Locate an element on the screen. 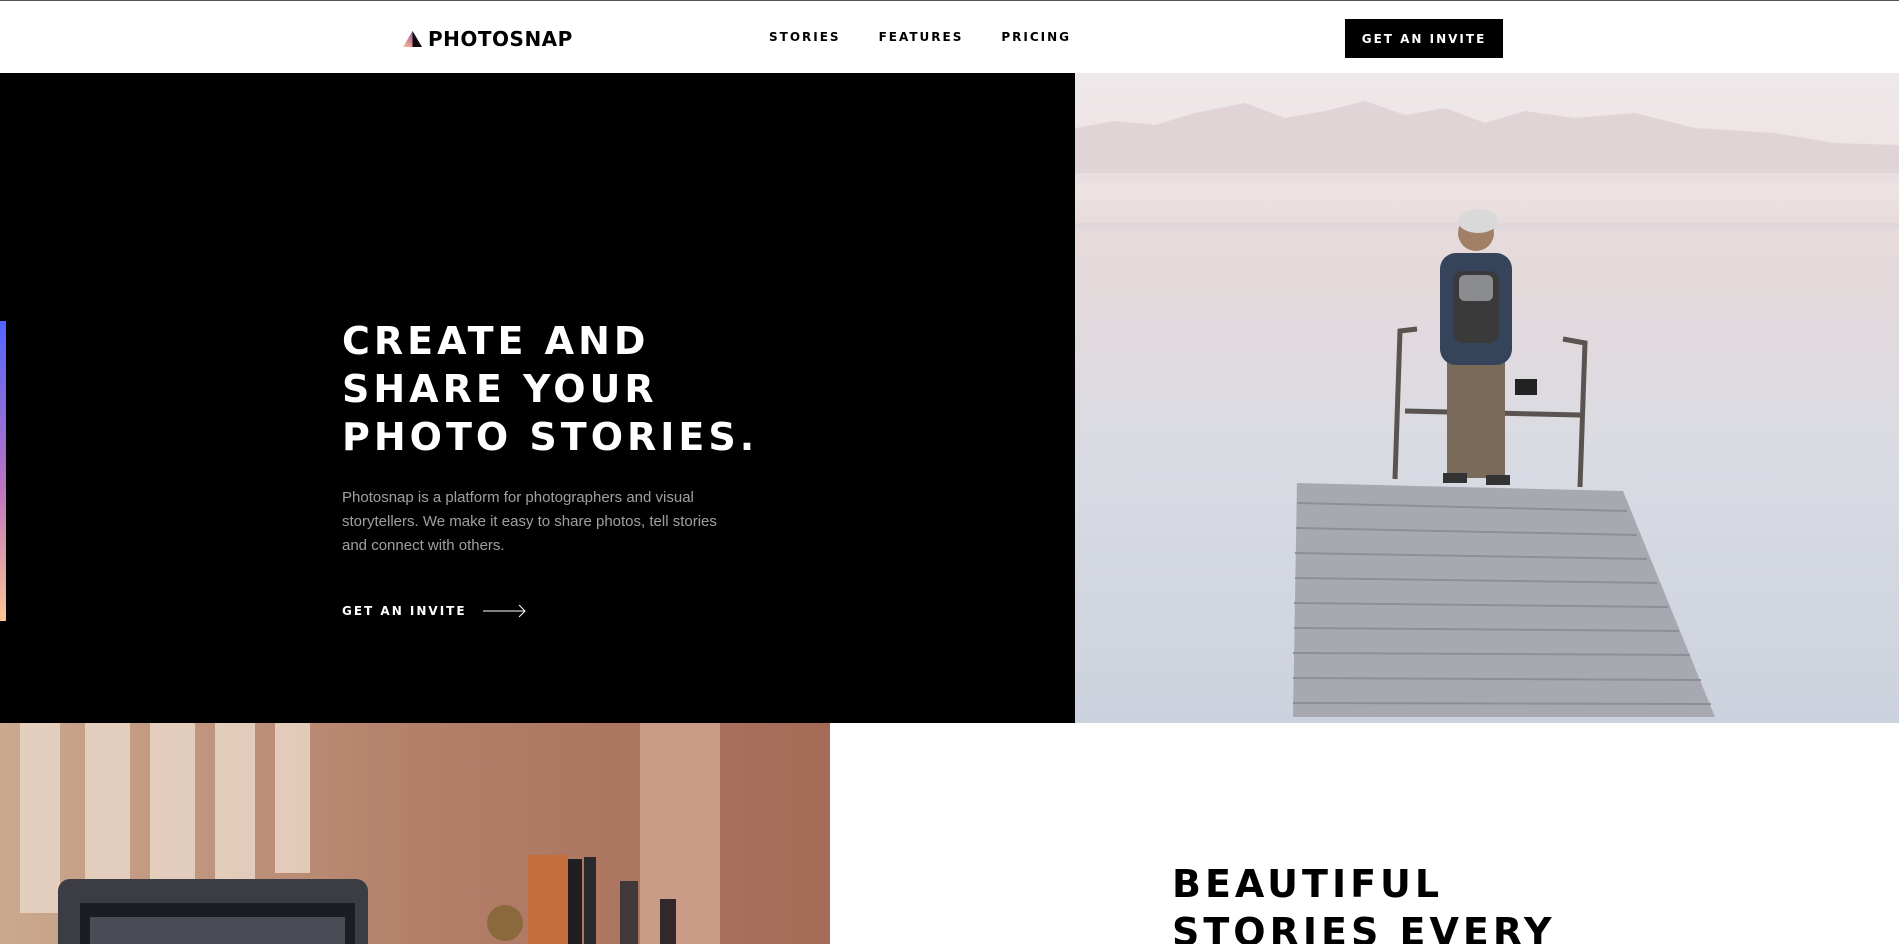 This screenshot has width=1899, height=944. nav-pricing: PRICING is located at coordinates (1036, 37).